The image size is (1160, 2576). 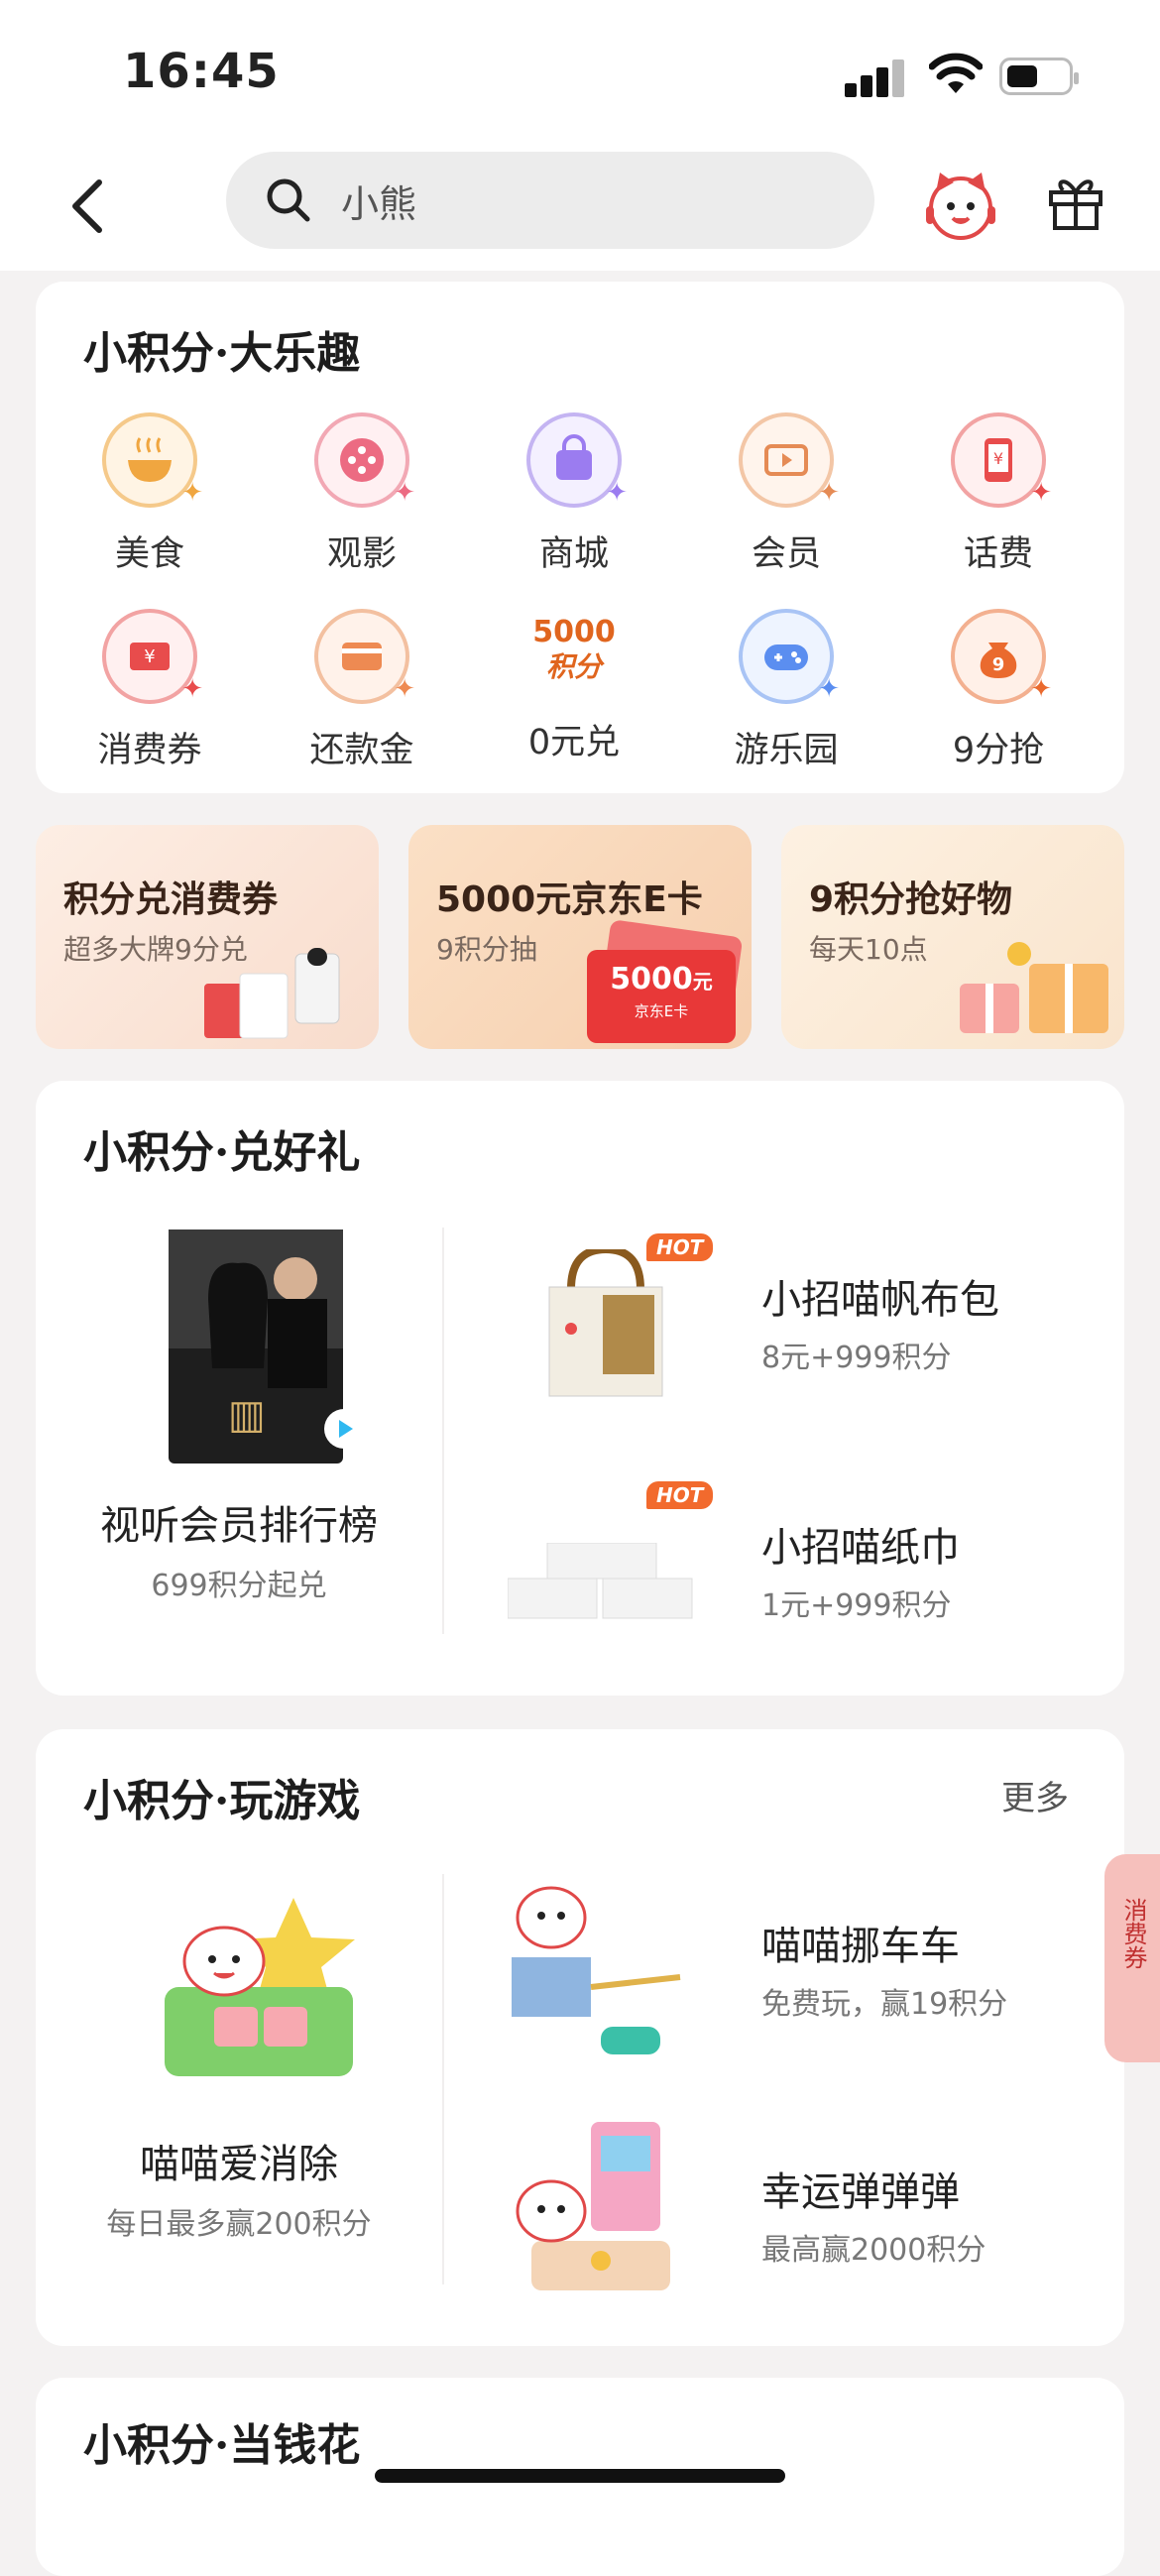 I want to click on jd-card-unit: 元, so click(x=702, y=982).